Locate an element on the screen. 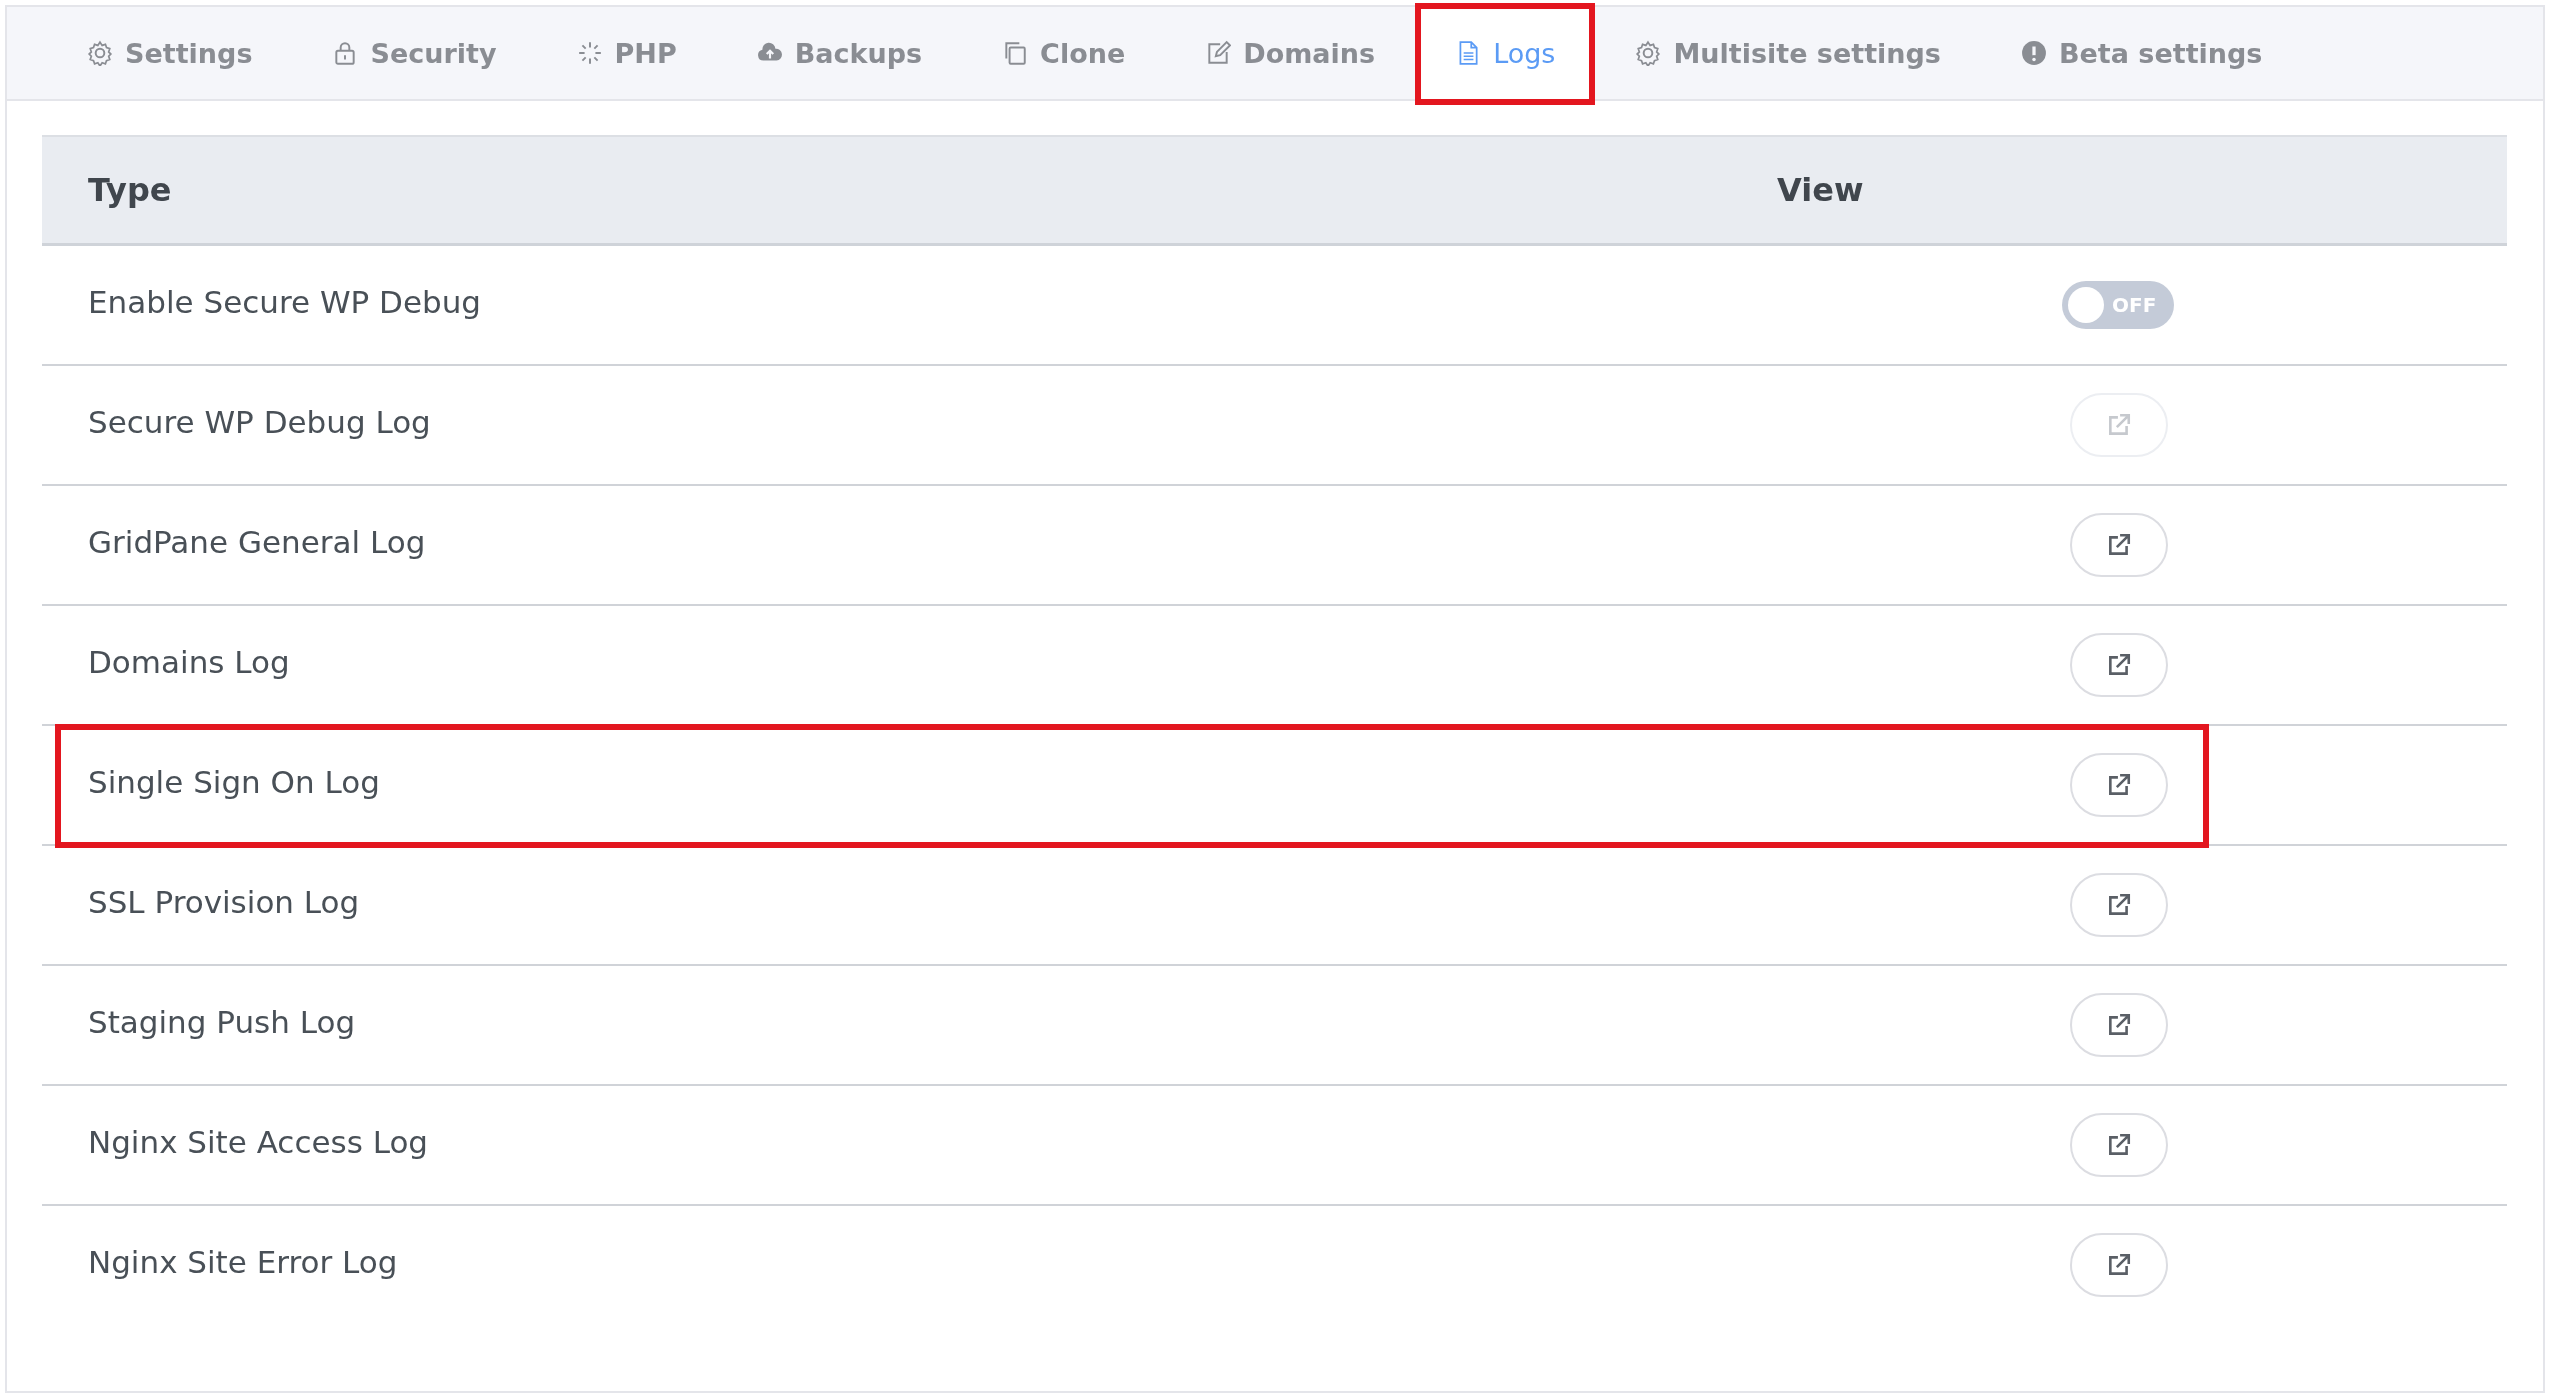 This screenshot has height=1398, width=2550. log-type-label: Nginx Site Error Log is located at coordinates (243, 1262).